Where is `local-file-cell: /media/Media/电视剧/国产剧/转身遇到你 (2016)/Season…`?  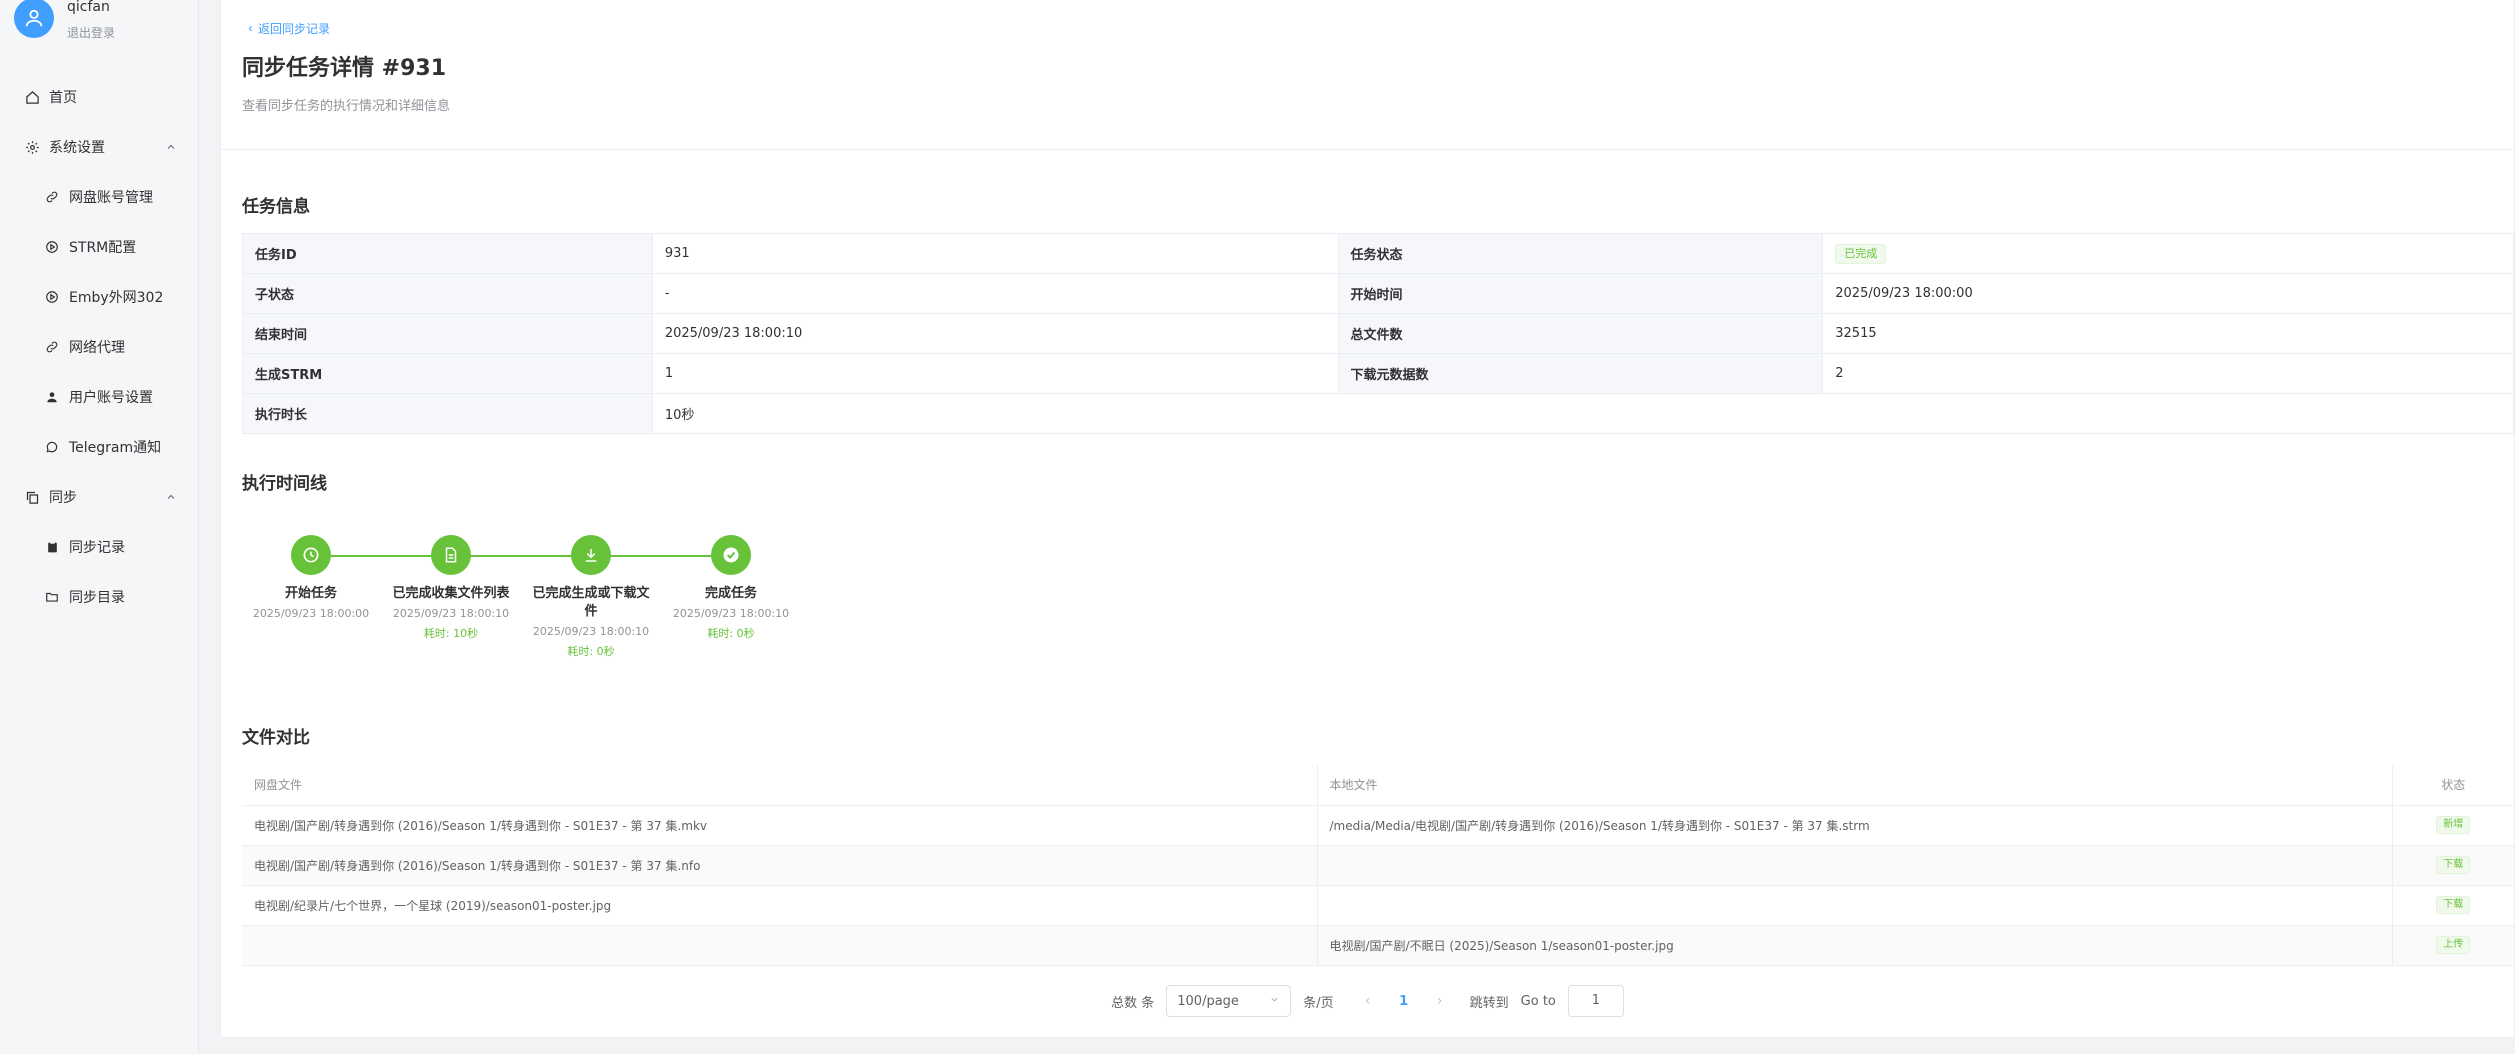
local-file-cell: /media/Media/电视剧/国产剧/转身遇到你 (2016)/Season… is located at coordinates (1855, 825).